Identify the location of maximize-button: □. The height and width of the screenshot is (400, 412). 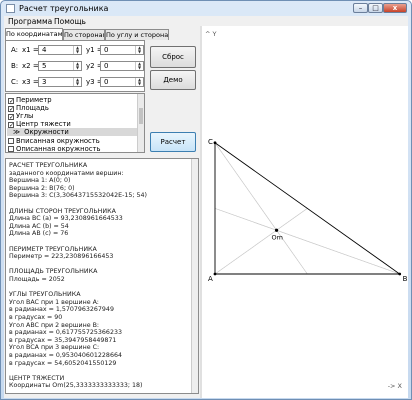
(375, 8).